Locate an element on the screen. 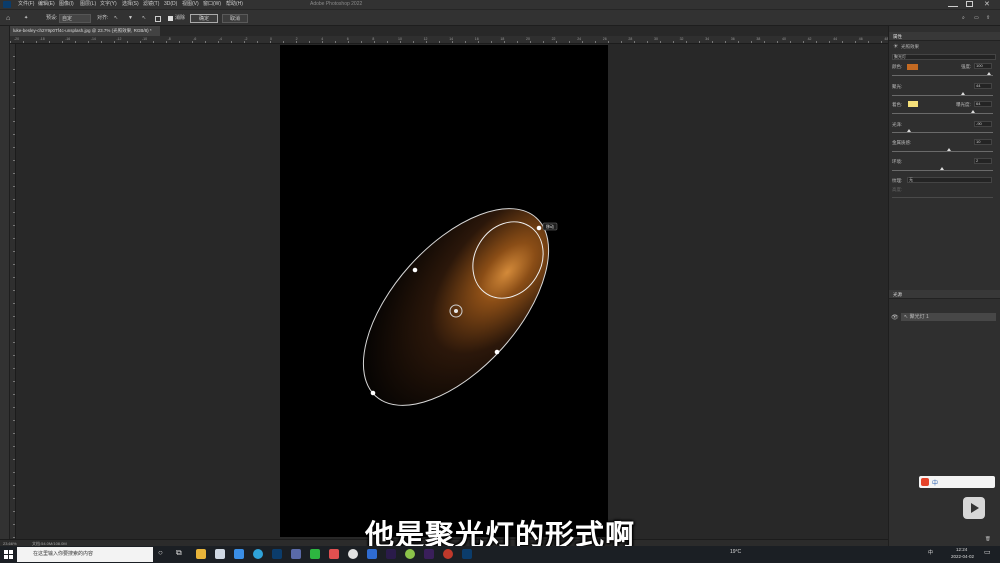 The height and width of the screenshot is (563, 1000). menu-type: 文字(Y) is located at coordinates (108, 4).